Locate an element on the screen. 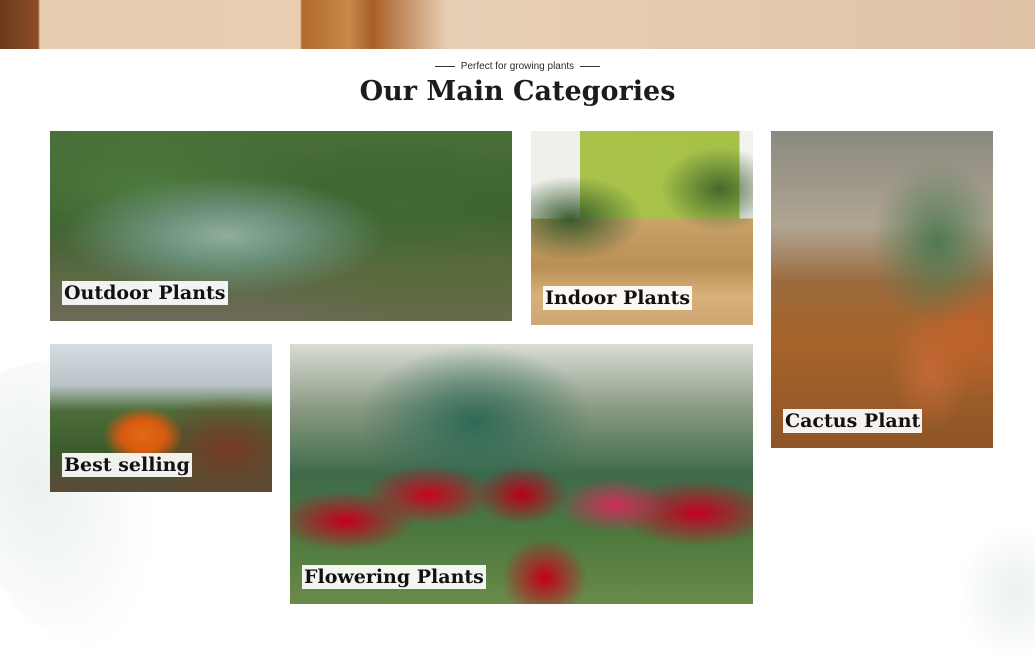 The width and height of the screenshot is (1035, 668). category-label: Flowering Plants is located at coordinates (394, 577).